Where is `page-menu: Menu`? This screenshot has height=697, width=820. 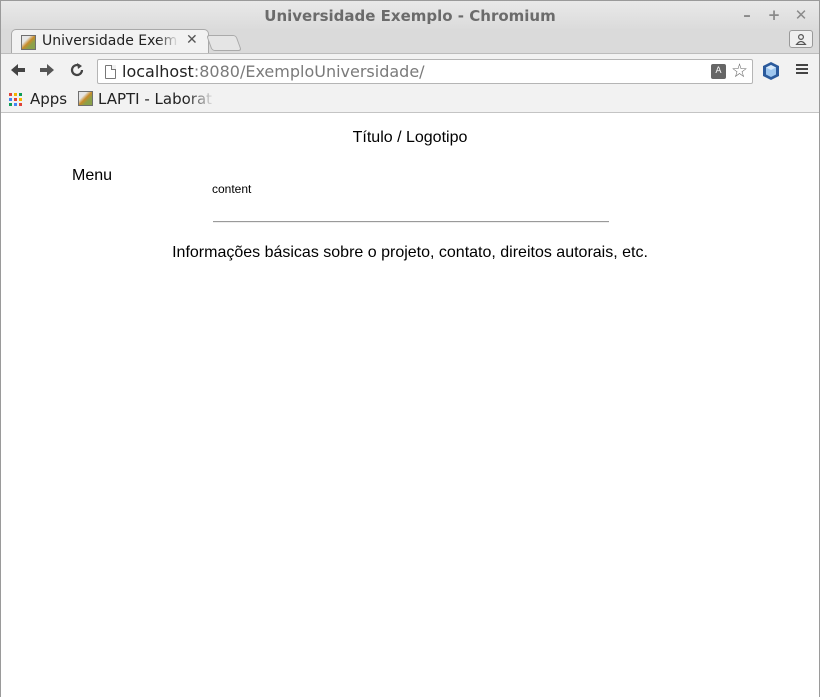
page-menu: Menu is located at coordinates (92, 175).